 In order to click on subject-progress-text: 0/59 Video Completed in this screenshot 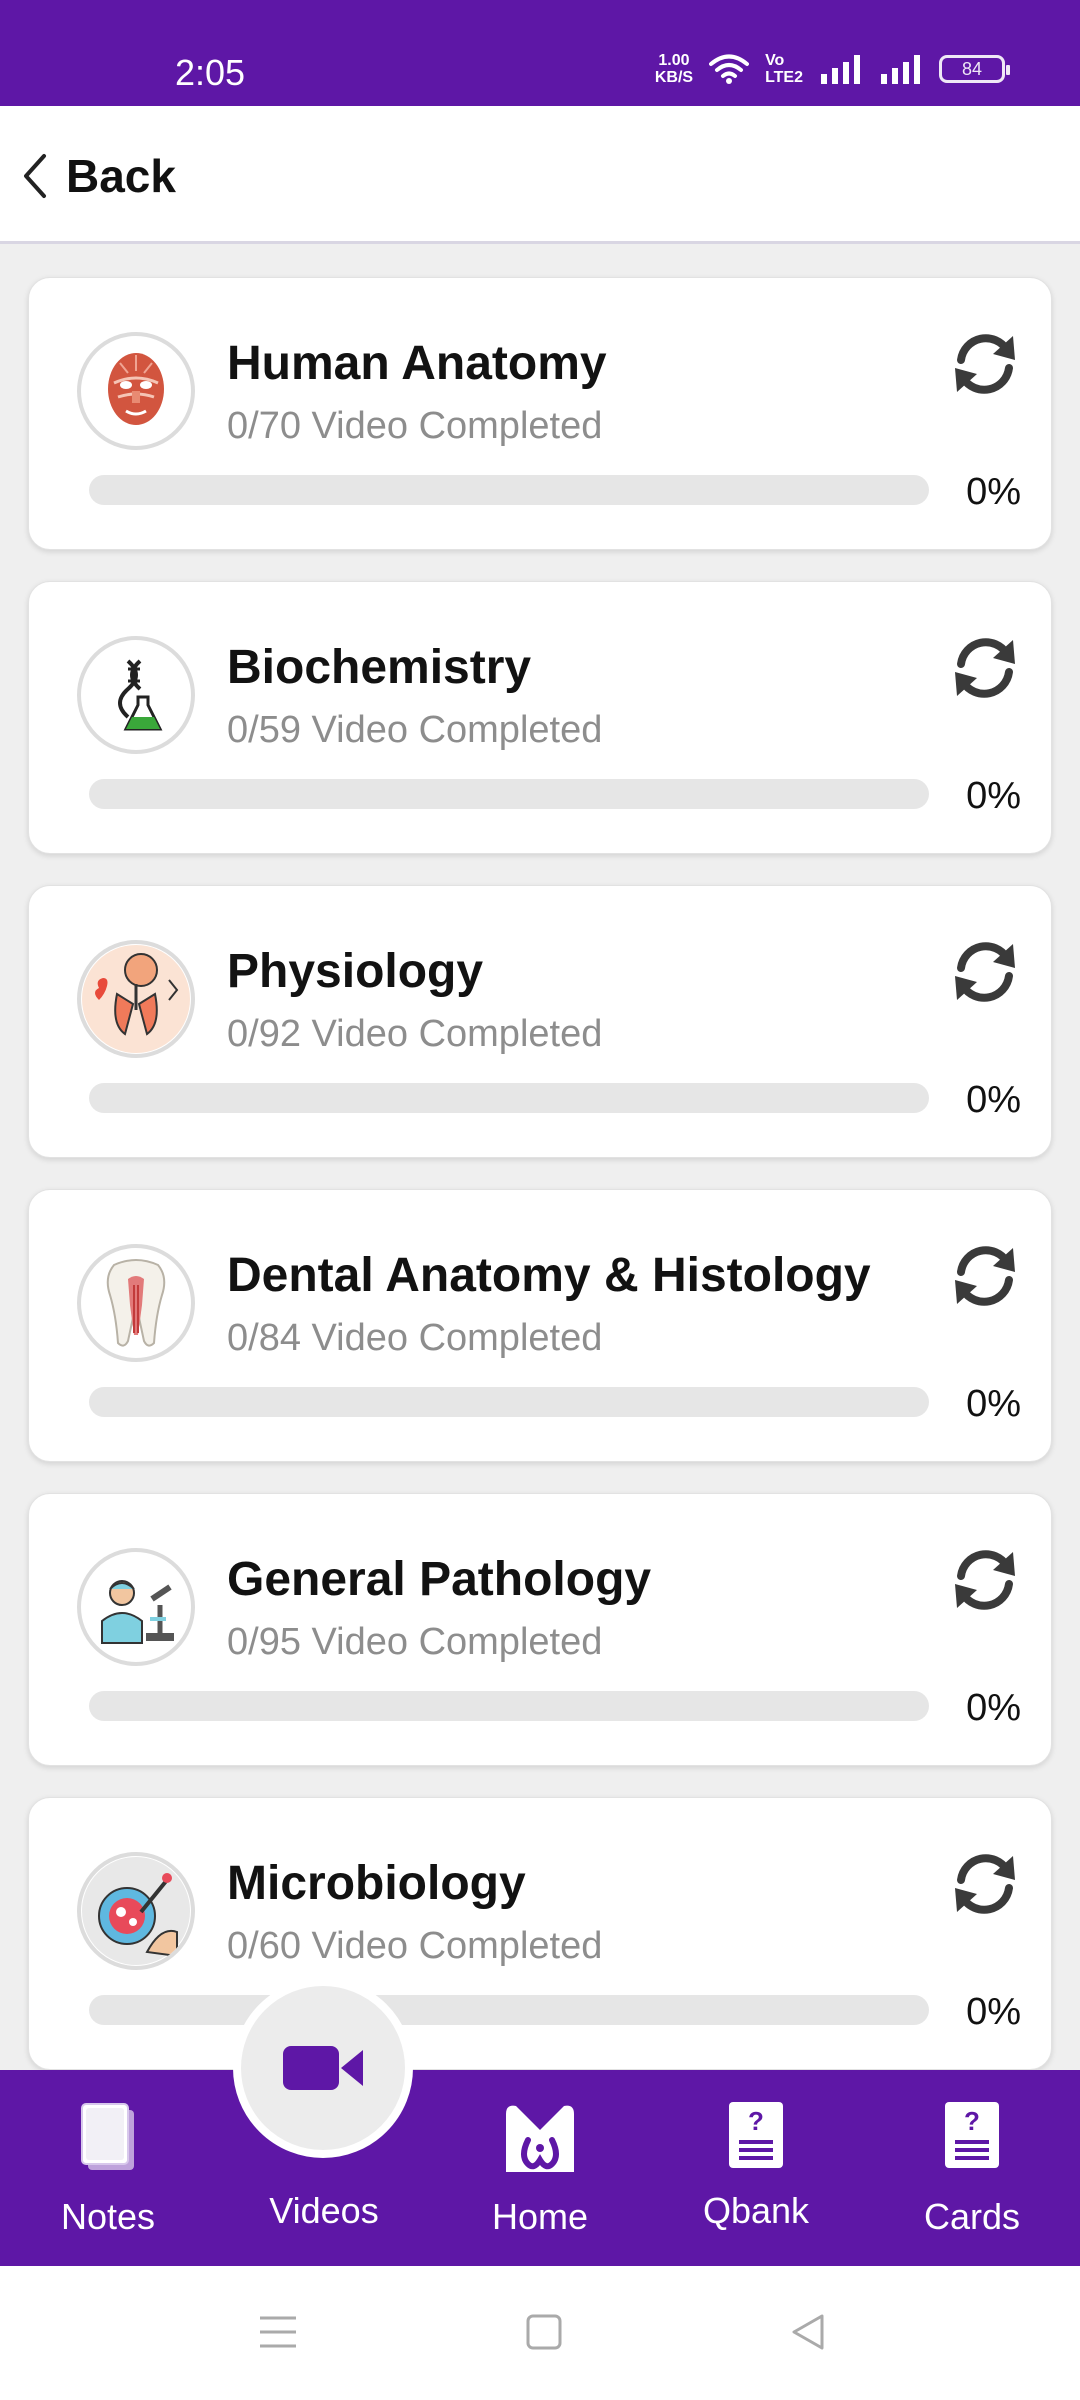, I will do `click(415, 730)`.